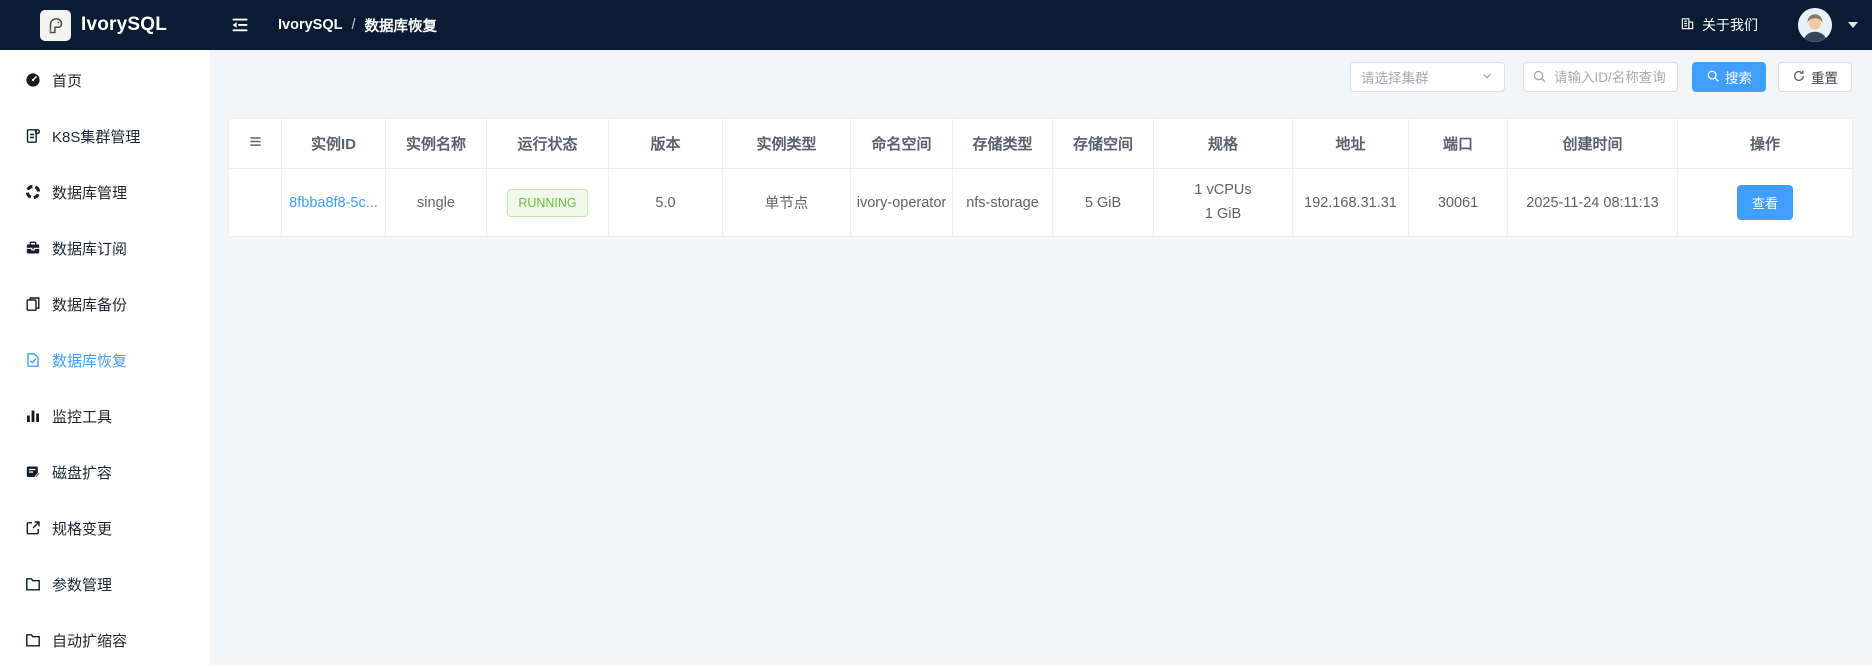 The image size is (1872, 668). I want to click on cell-address: 192.168.31.31, so click(1350, 202).